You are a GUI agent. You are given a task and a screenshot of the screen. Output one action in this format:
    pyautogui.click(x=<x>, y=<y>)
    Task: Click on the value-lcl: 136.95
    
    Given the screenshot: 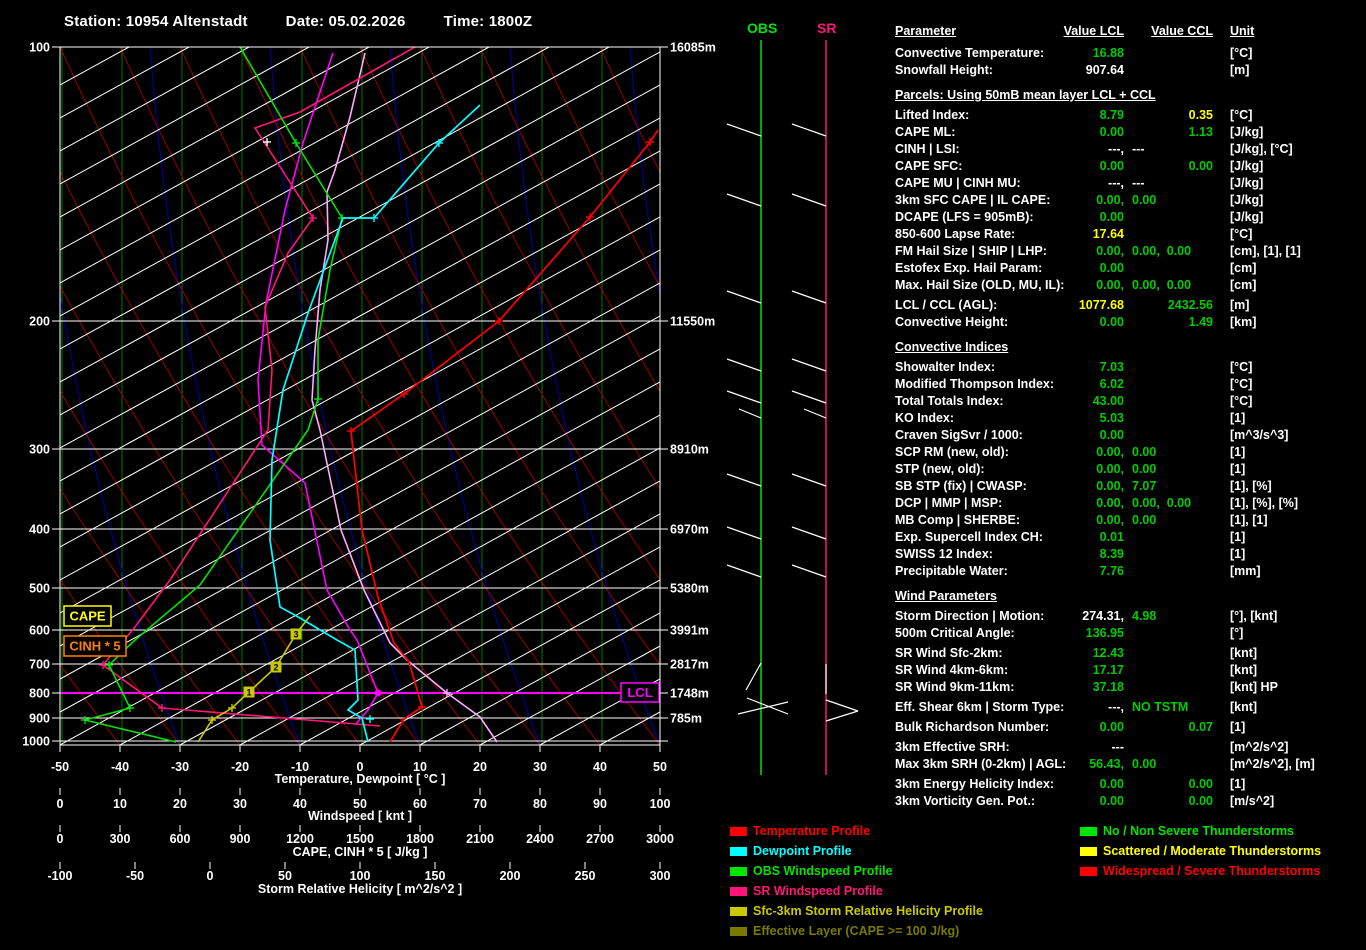 What is the action you would take?
    pyautogui.click(x=1072, y=633)
    